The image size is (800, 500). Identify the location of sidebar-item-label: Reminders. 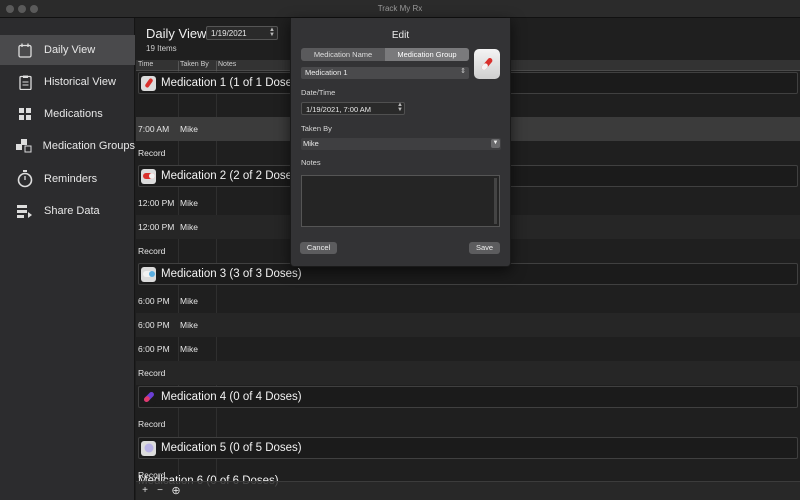
(71, 179).